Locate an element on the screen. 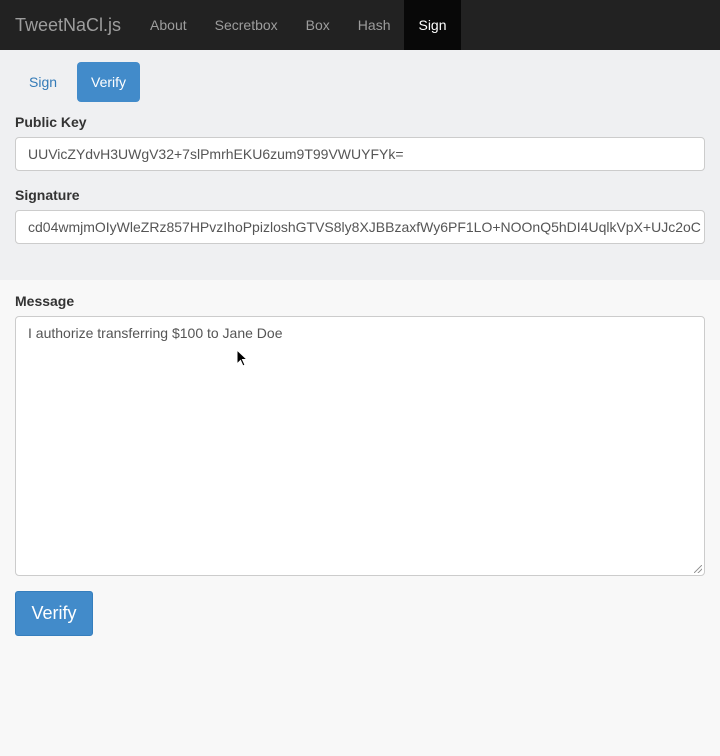 The height and width of the screenshot is (756, 720). resize-handle-icon is located at coordinates (698, 569).